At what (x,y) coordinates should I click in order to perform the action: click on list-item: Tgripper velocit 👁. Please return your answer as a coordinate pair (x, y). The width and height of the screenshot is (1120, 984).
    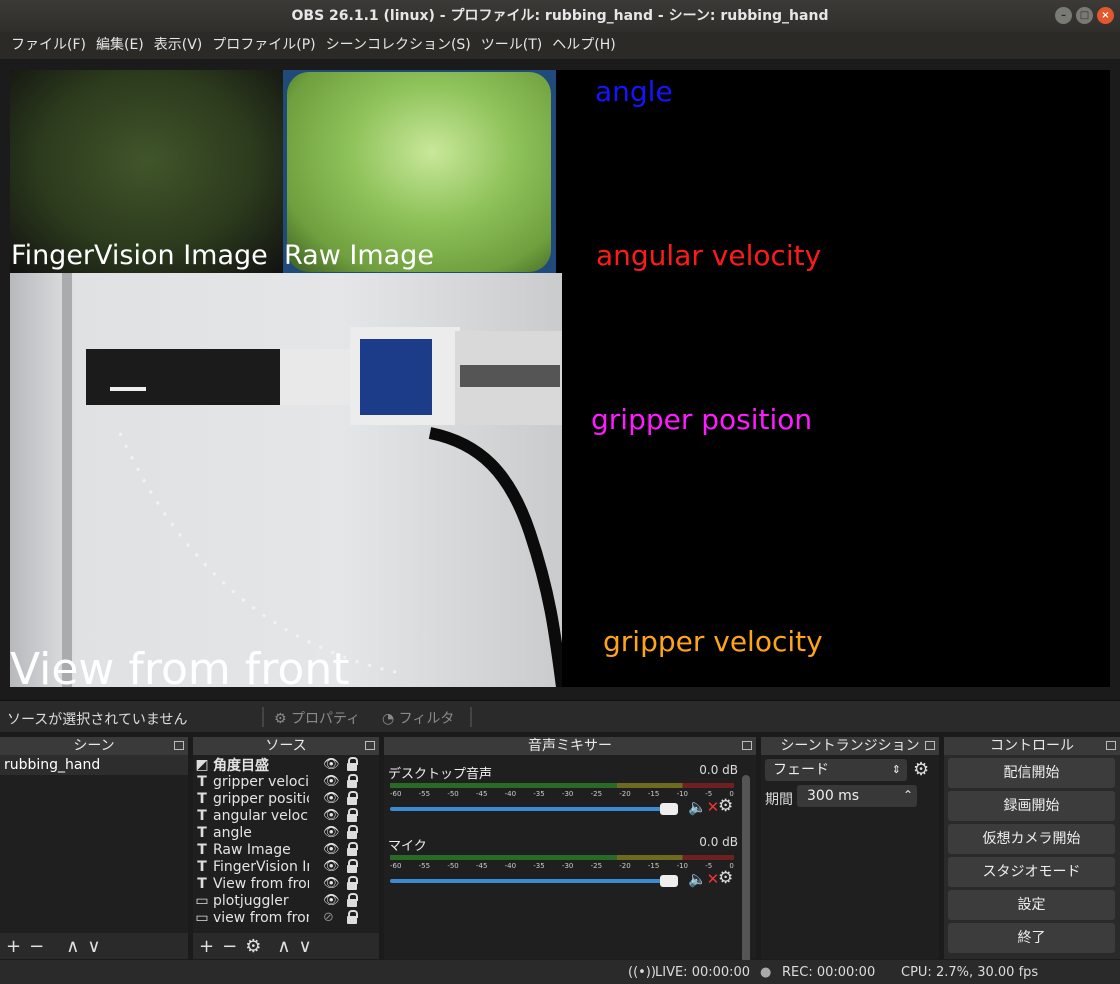
    Looking at the image, I should click on (286, 781).